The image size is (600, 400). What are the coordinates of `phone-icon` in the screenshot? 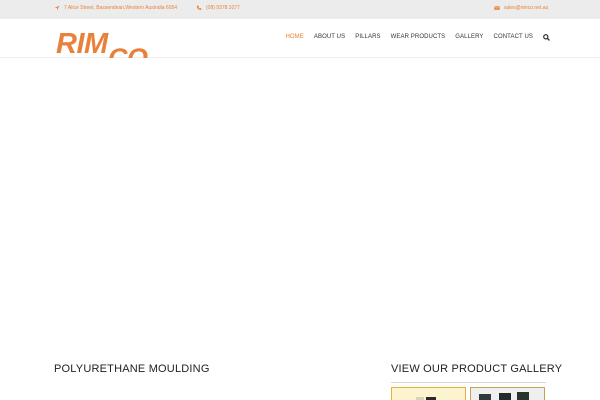 It's located at (199, 8).